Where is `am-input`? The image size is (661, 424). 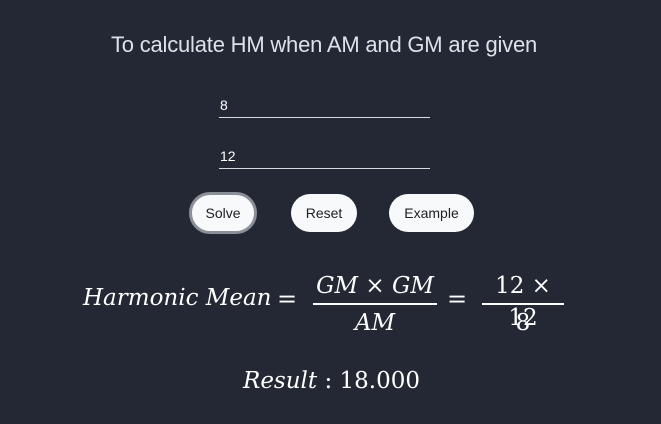 am-input is located at coordinates (324, 106).